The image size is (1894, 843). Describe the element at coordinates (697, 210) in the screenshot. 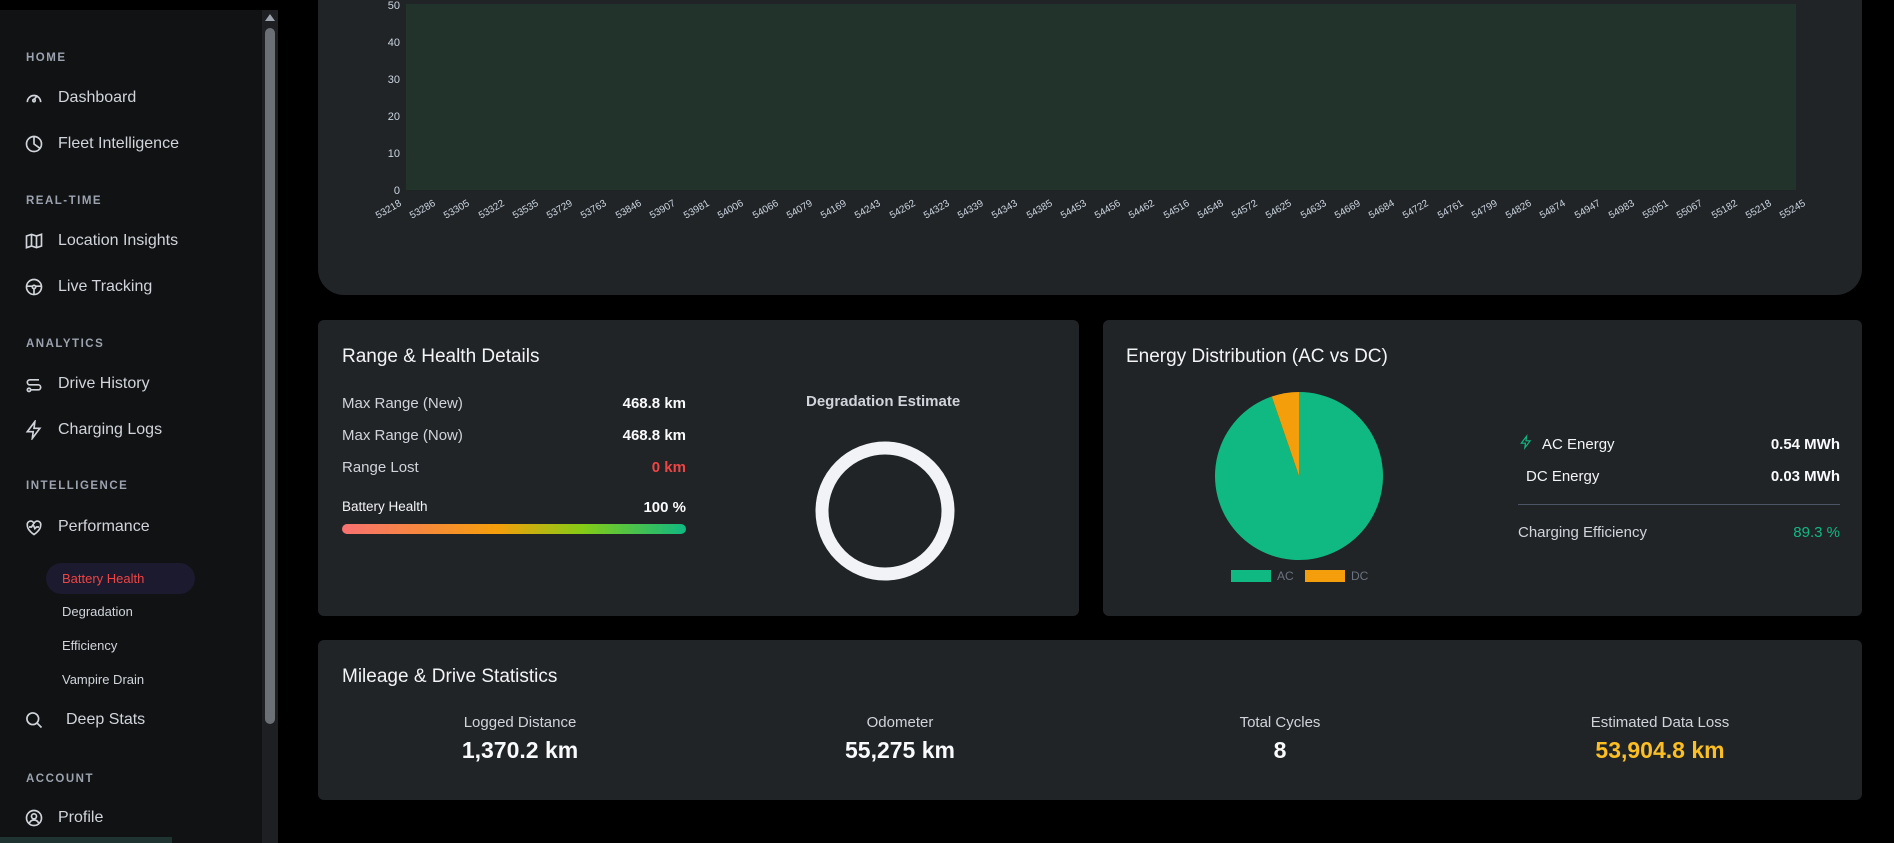

I see `x-tick: 53981` at that location.